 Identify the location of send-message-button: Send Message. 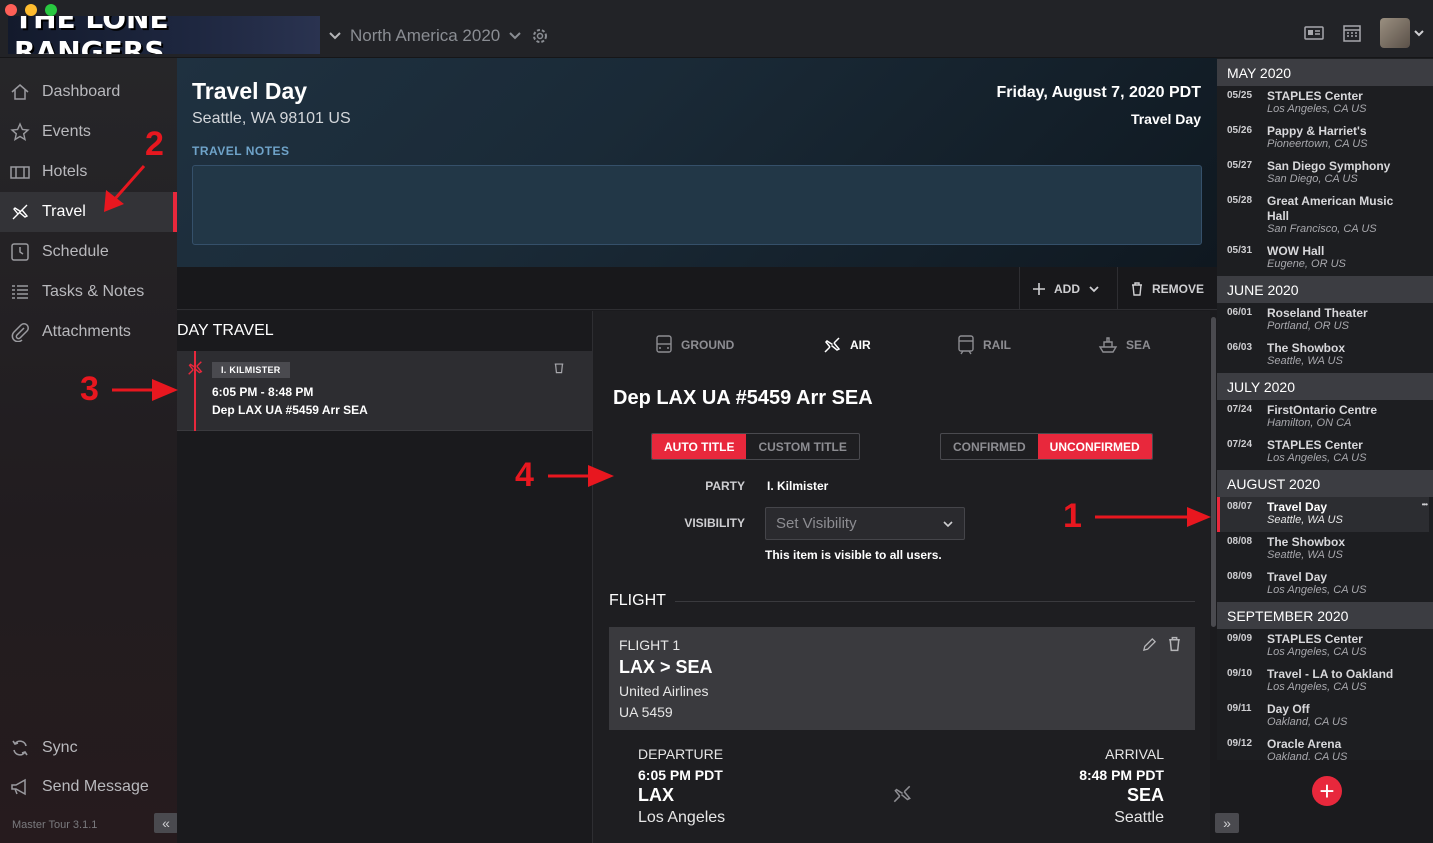
(88, 787).